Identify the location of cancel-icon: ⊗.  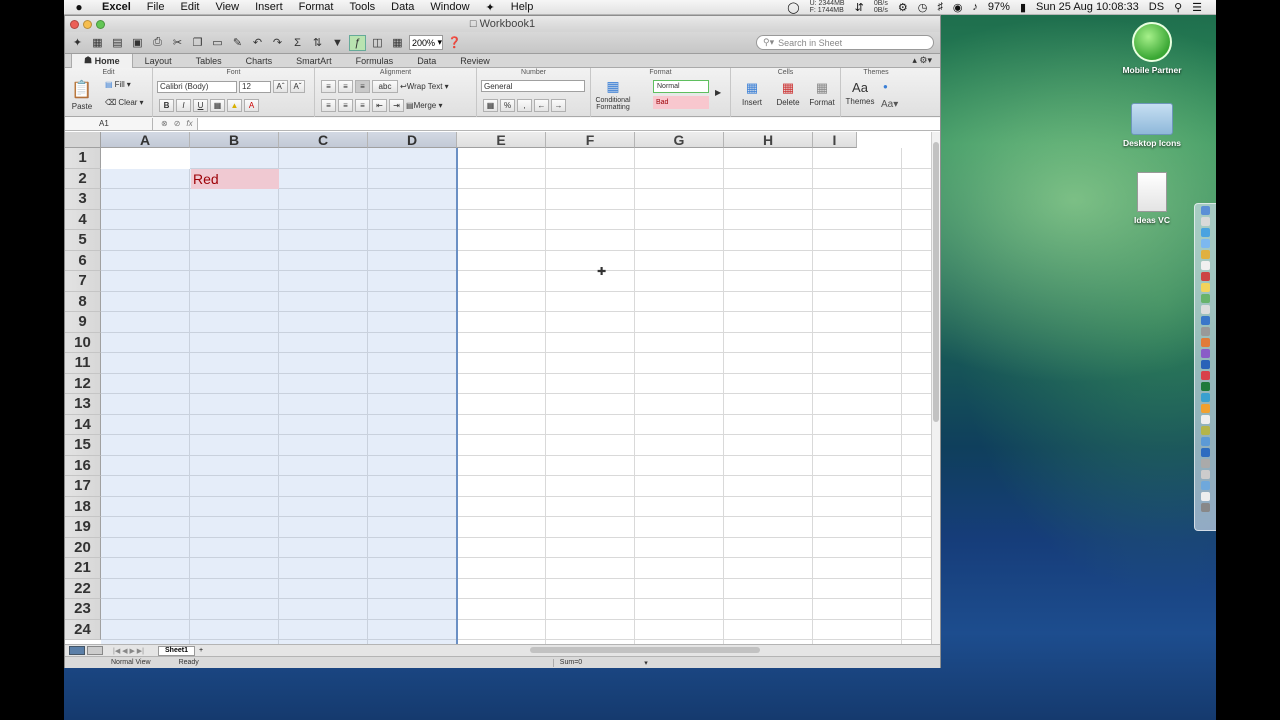
(164, 123).